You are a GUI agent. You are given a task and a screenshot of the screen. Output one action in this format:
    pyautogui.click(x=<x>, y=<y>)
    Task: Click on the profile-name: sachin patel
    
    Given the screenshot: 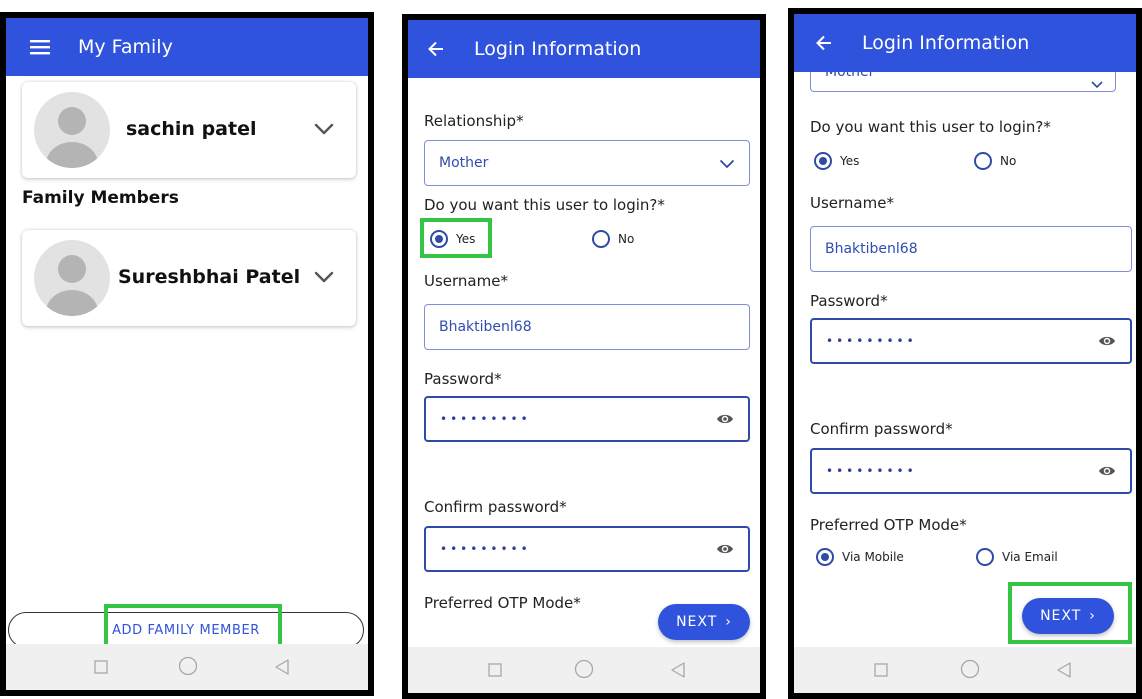 What is the action you would take?
    pyautogui.click(x=191, y=129)
    